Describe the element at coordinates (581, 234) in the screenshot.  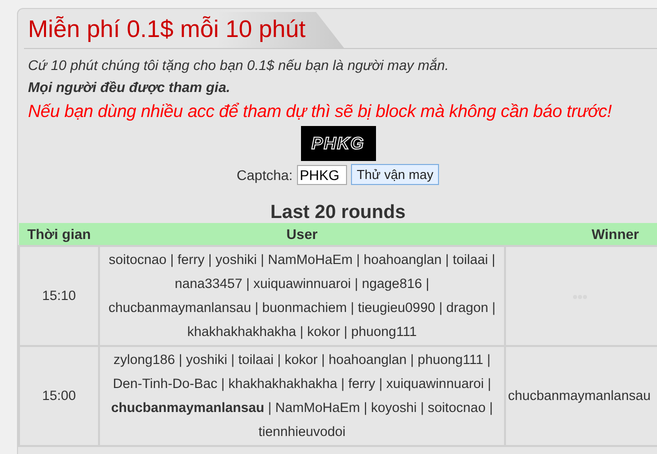
I see `column-header: Winner` at that location.